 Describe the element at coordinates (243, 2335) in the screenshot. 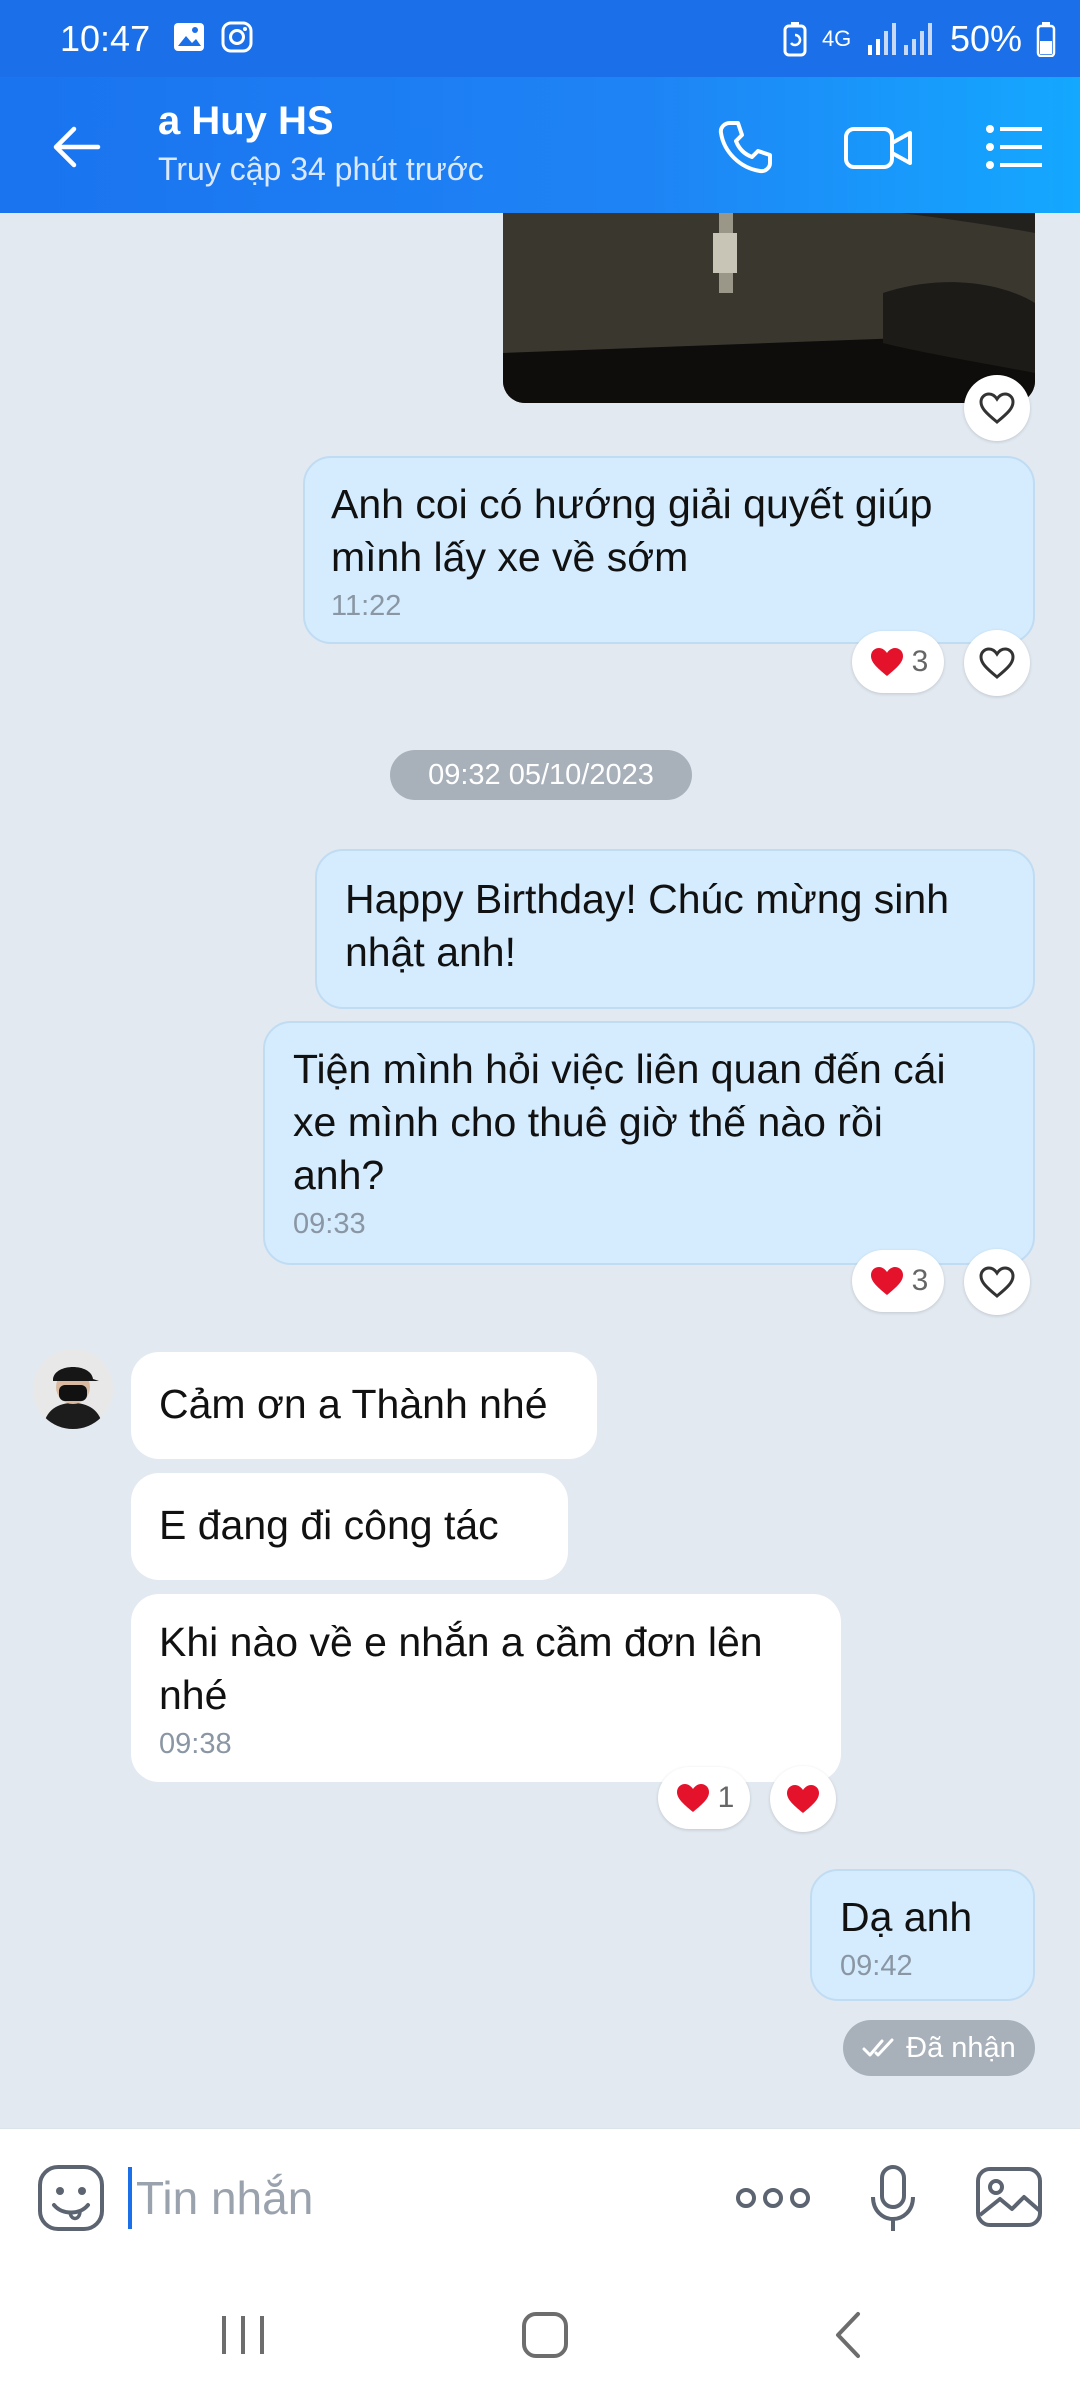

I see `nav-recents-icon` at that location.